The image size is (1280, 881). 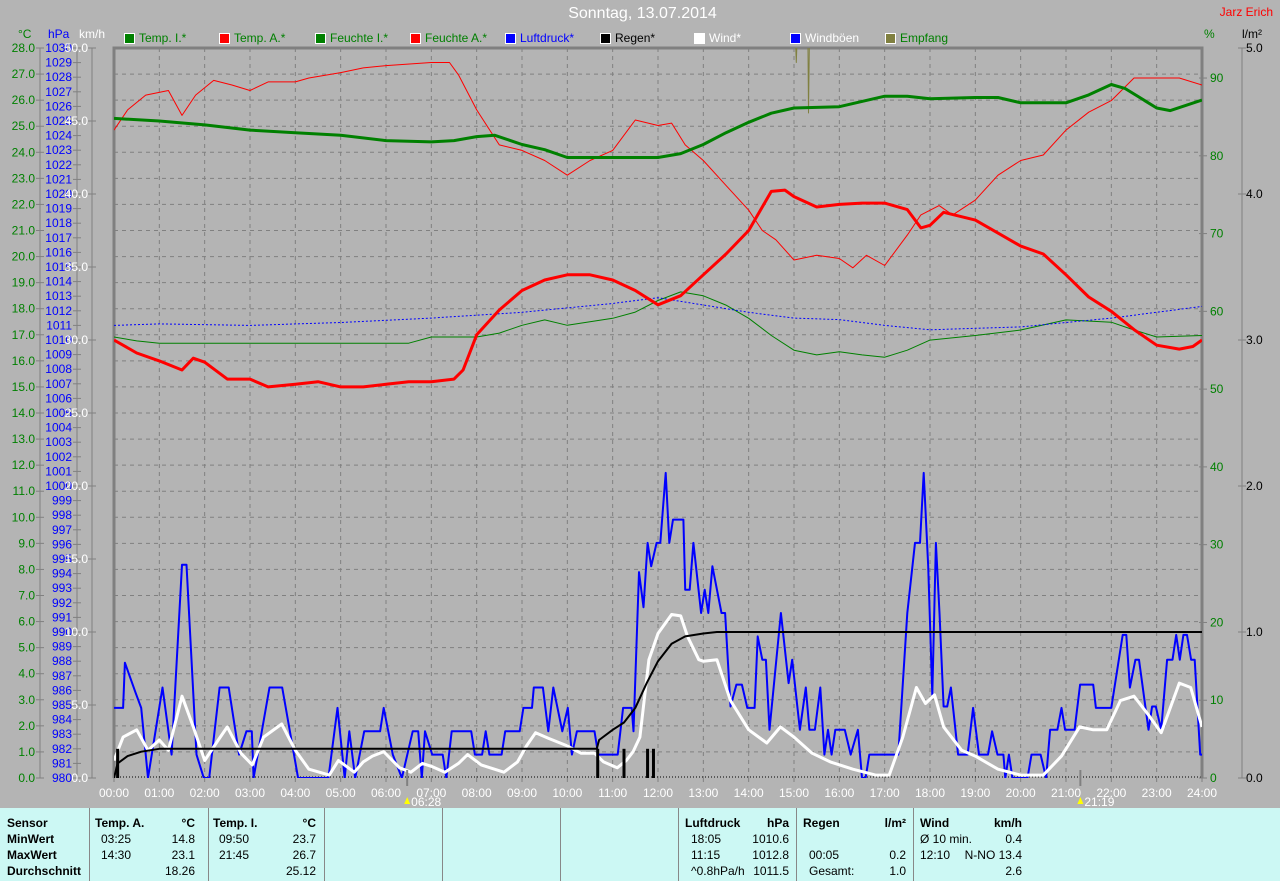 I want to click on tick-label-c: 11.0, so click(x=24, y=491).